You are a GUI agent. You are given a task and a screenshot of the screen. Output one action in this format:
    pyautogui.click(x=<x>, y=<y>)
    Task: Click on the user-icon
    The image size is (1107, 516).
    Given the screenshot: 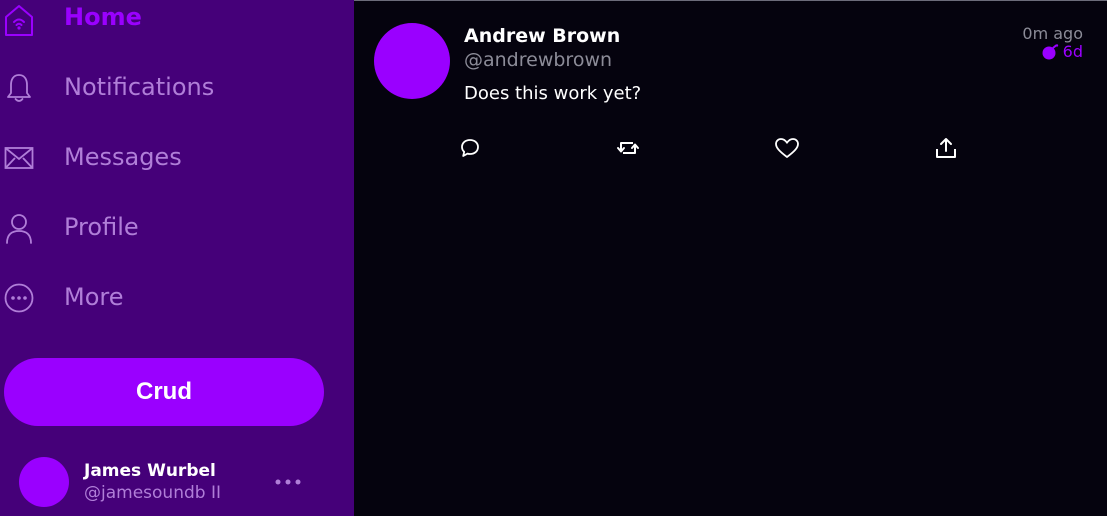 What is the action you would take?
    pyautogui.click(x=19, y=228)
    